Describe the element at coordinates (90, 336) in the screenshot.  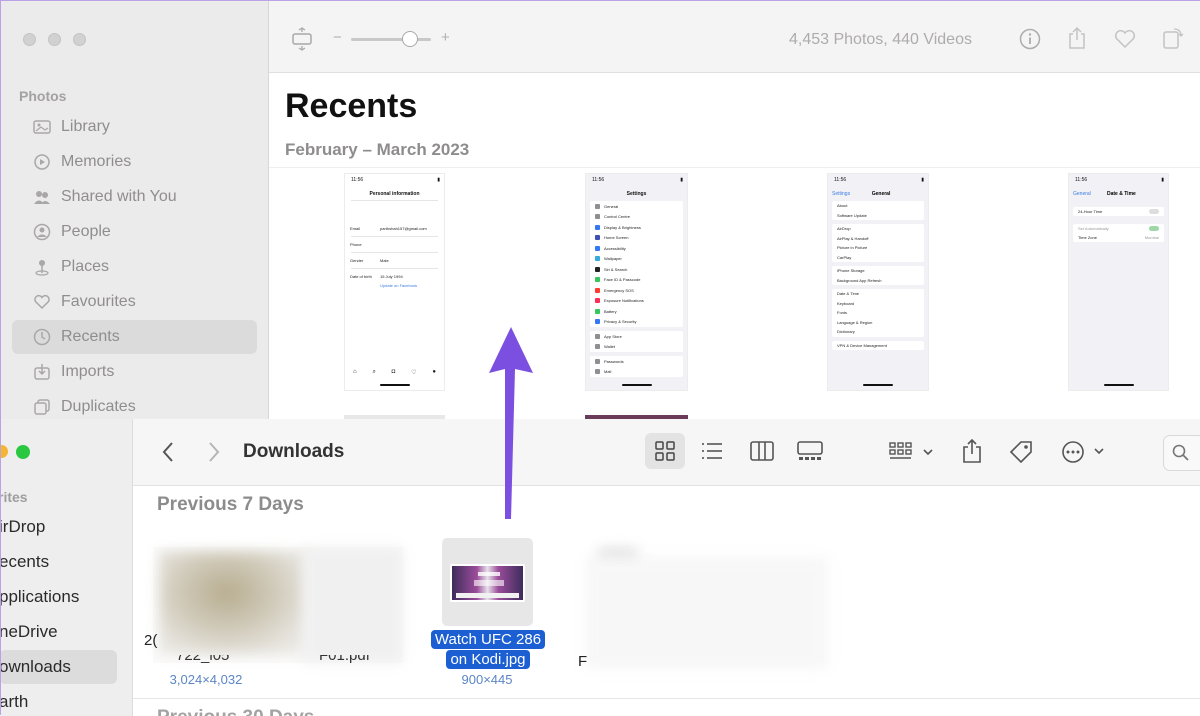
I see `sidebar-item-label: Recents` at that location.